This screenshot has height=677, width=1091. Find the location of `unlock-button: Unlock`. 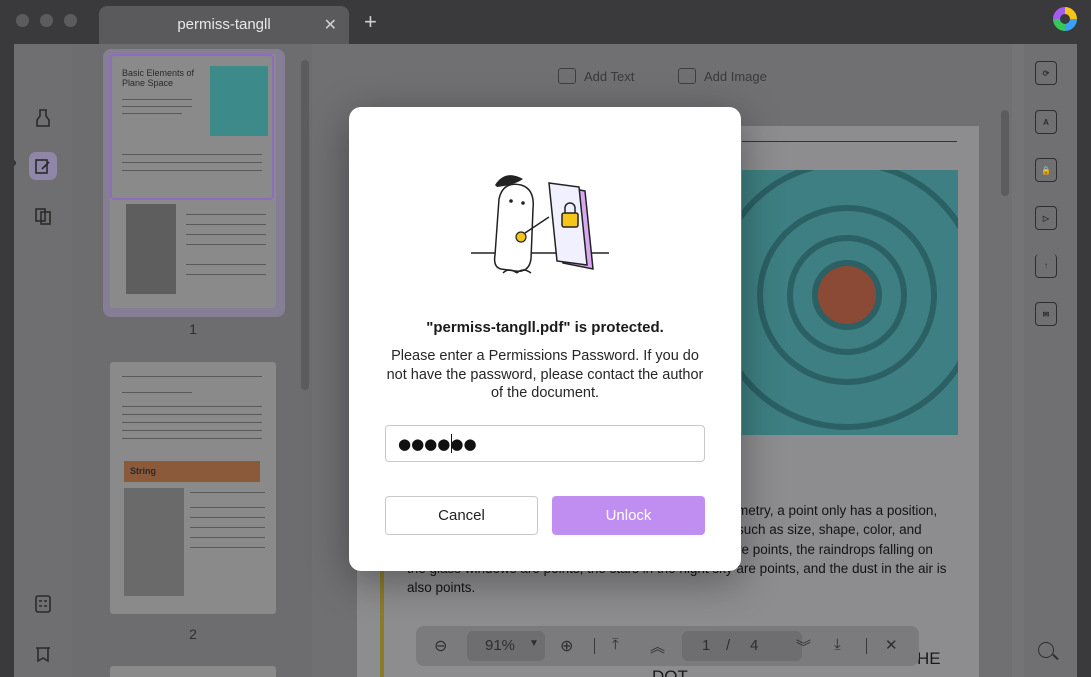

unlock-button: Unlock is located at coordinates (628, 515).